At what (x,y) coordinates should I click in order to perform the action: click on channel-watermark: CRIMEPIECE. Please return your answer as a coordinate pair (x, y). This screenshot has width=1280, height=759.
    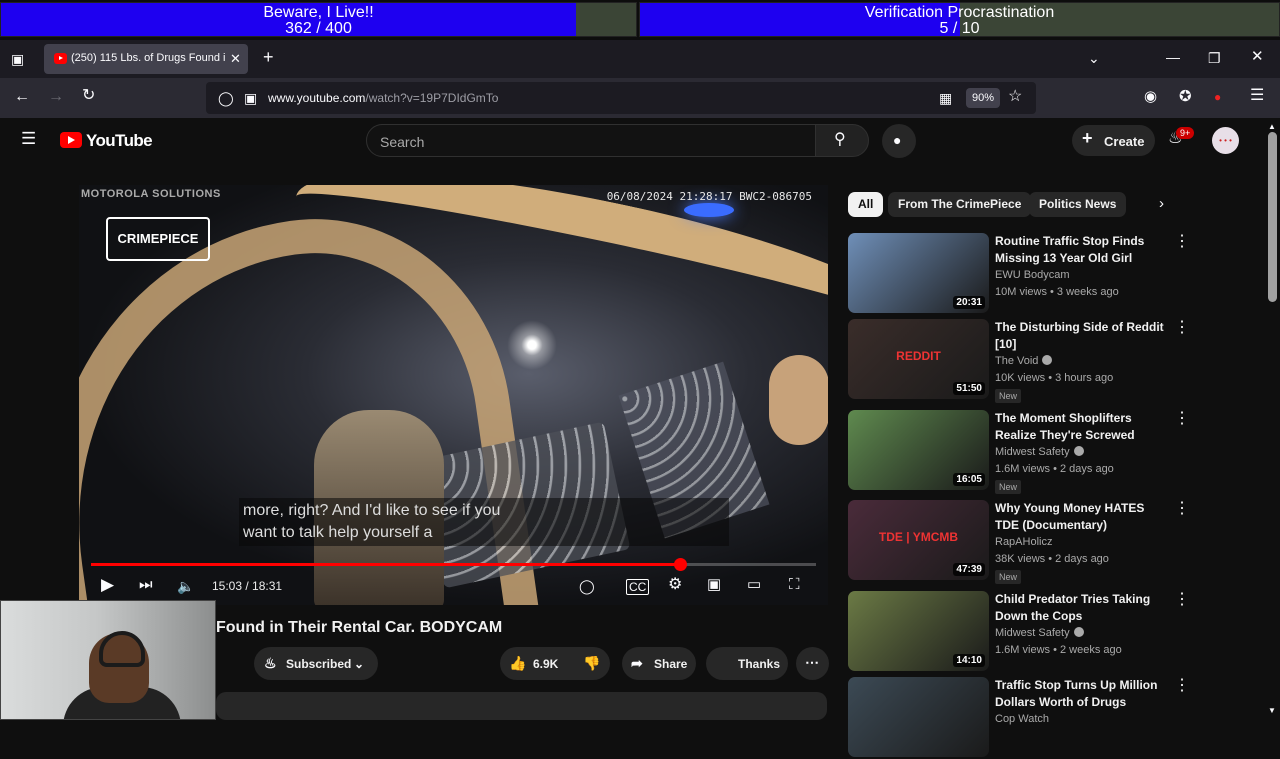
    Looking at the image, I should click on (158, 239).